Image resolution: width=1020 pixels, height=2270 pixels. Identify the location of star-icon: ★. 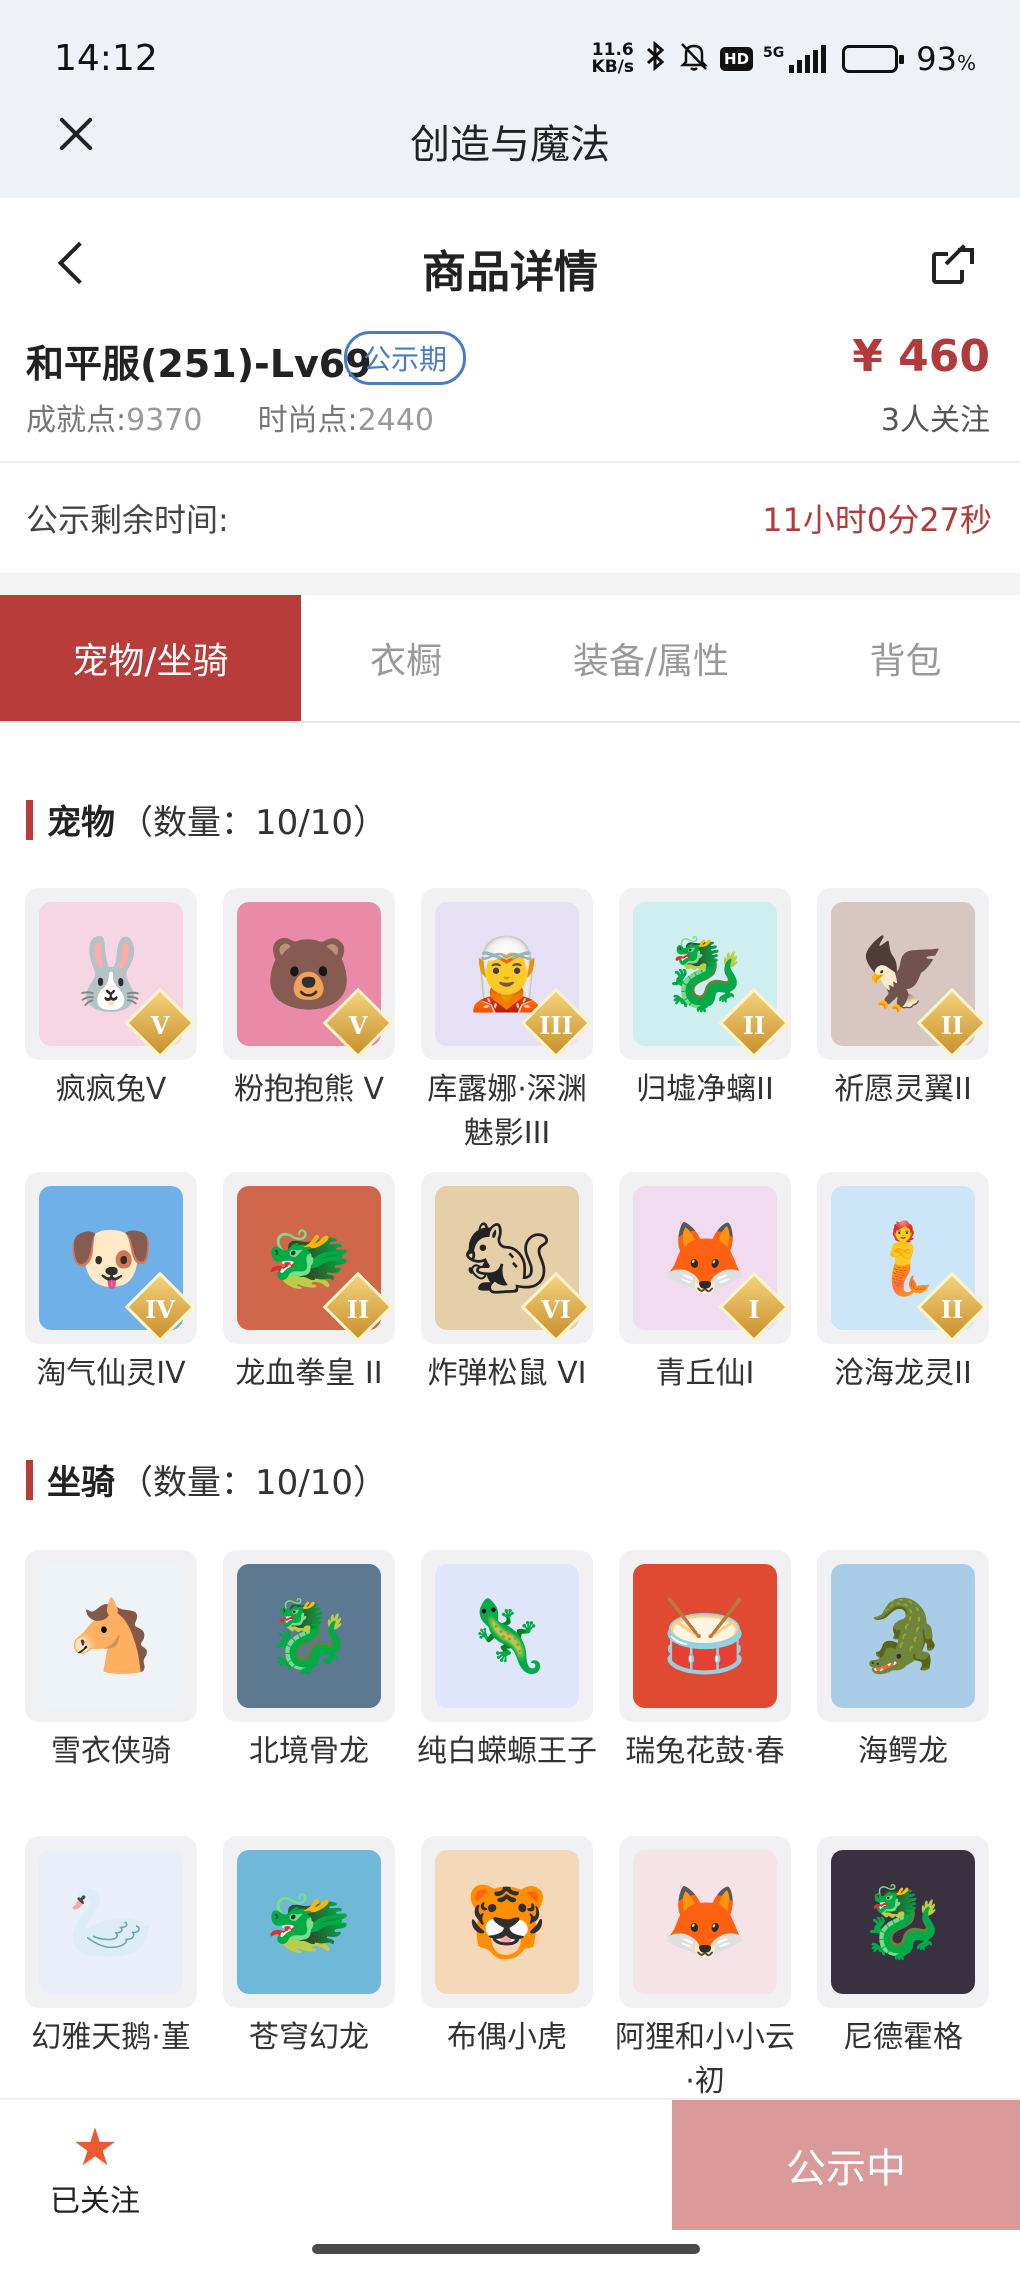
(95, 2148).